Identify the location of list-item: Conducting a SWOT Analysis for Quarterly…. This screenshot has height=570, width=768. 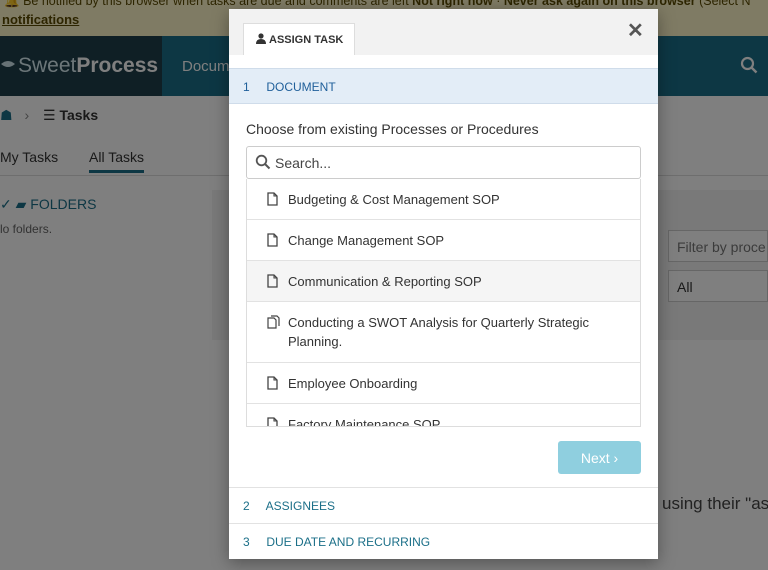
(443, 332).